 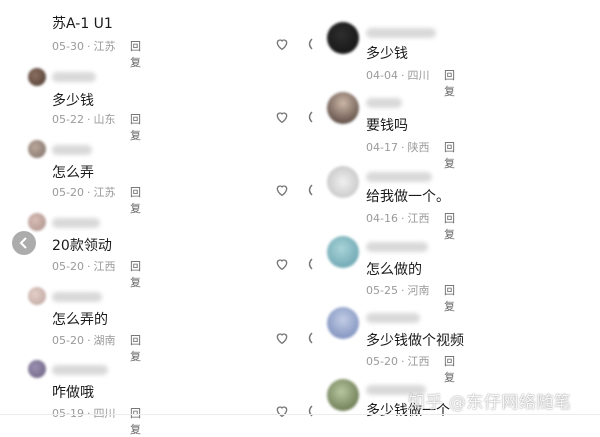 I want to click on divider, so click(x=300, y=414).